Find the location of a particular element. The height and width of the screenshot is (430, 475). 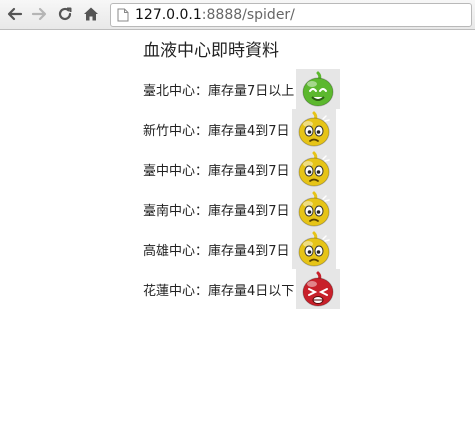

home-button is located at coordinates (91, 14).